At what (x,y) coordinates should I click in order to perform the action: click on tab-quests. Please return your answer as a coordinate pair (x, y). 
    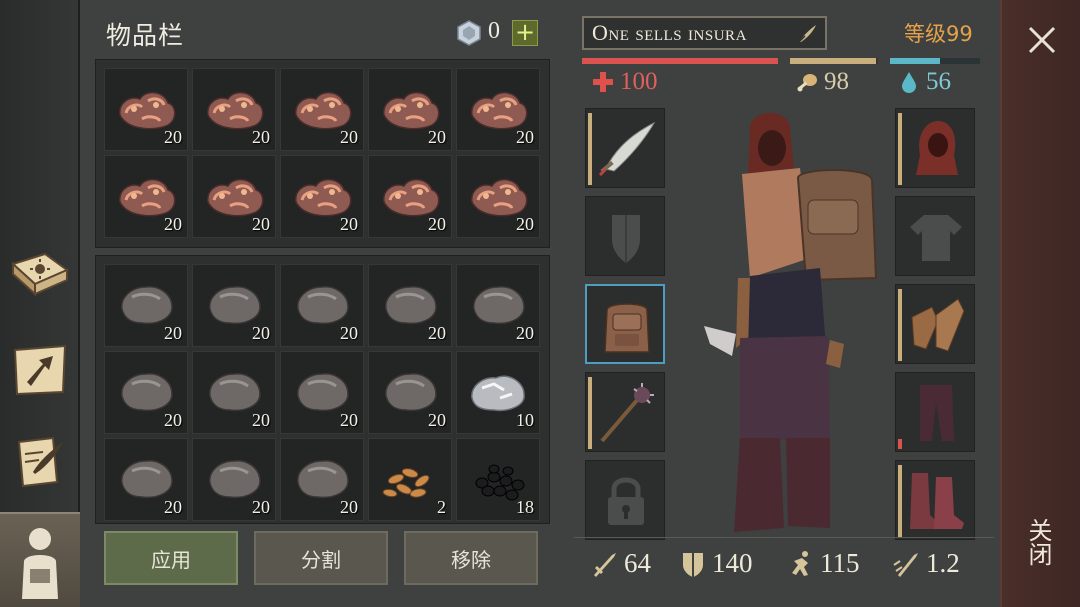
    Looking at the image, I should click on (40, 462).